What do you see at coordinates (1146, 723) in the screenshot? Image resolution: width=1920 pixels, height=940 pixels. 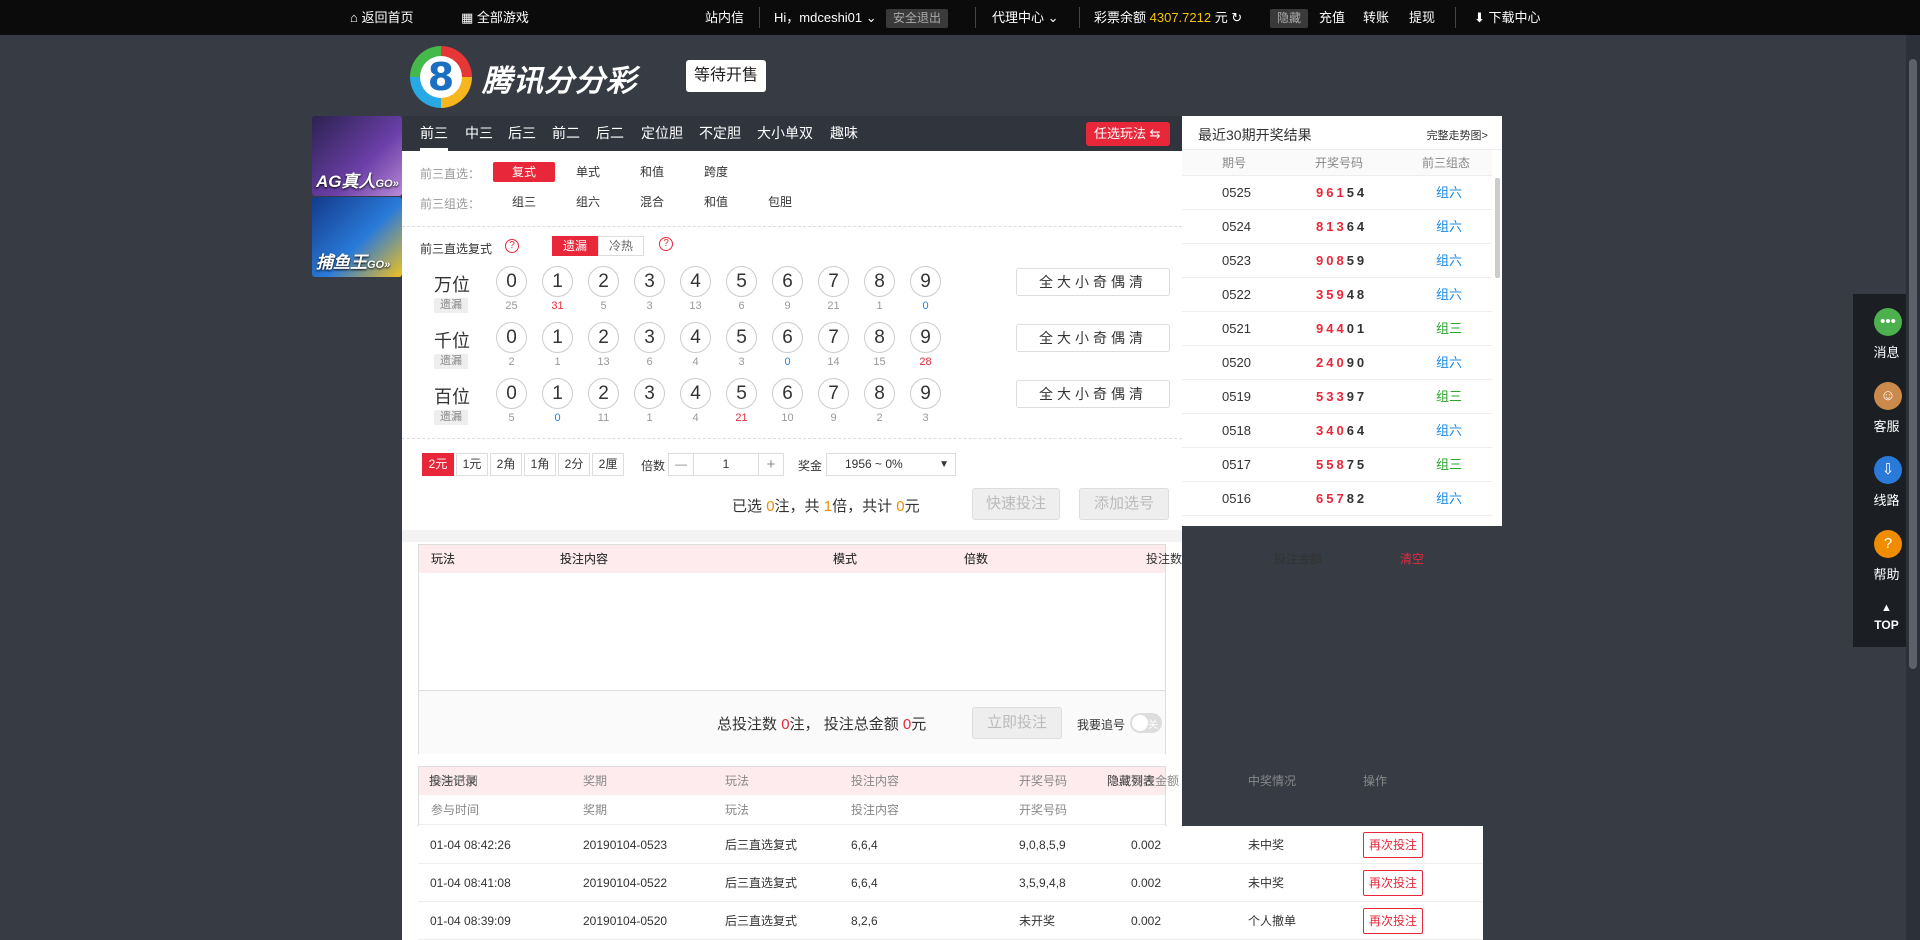 I see `chase-switch: 关` at bounding box center [1146, 723].